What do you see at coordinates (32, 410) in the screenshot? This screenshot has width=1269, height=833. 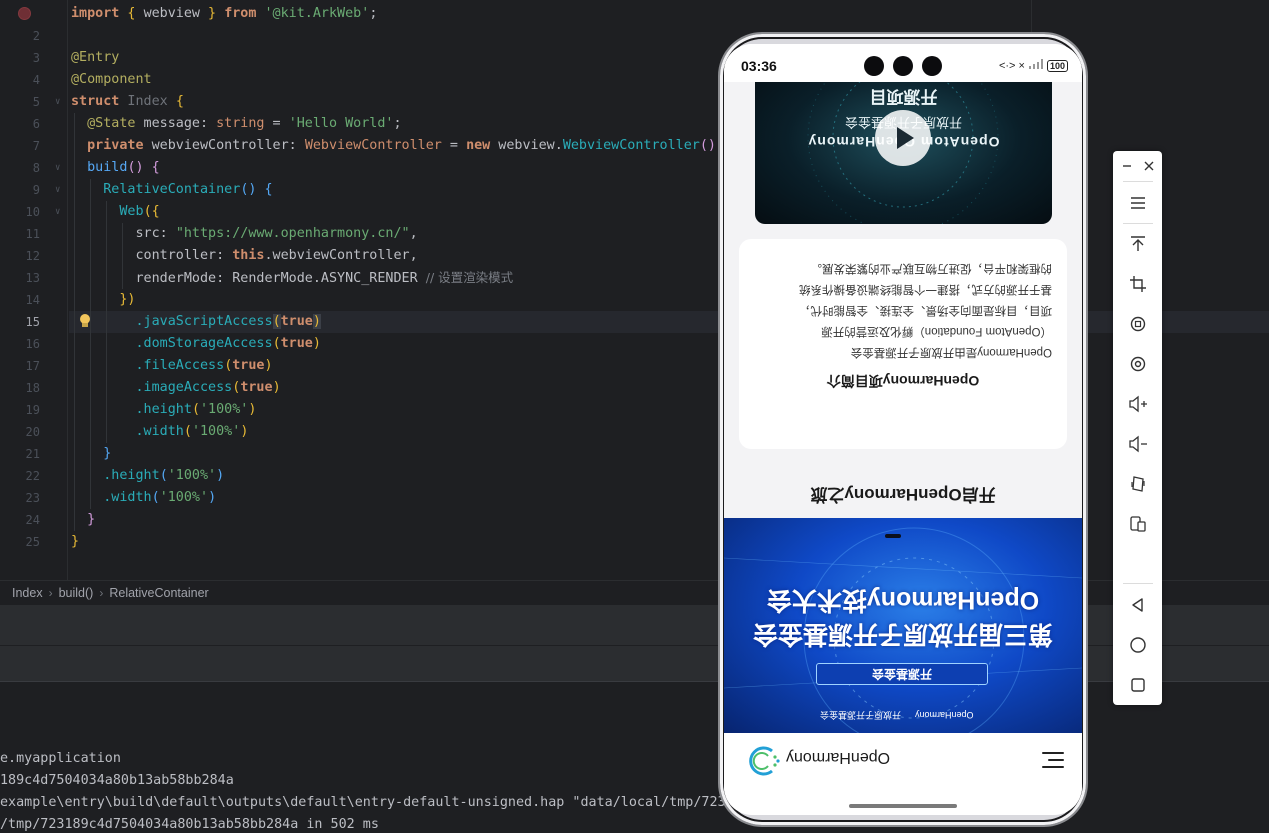 I see `line-number: 19` at bounding box center [32, 410].